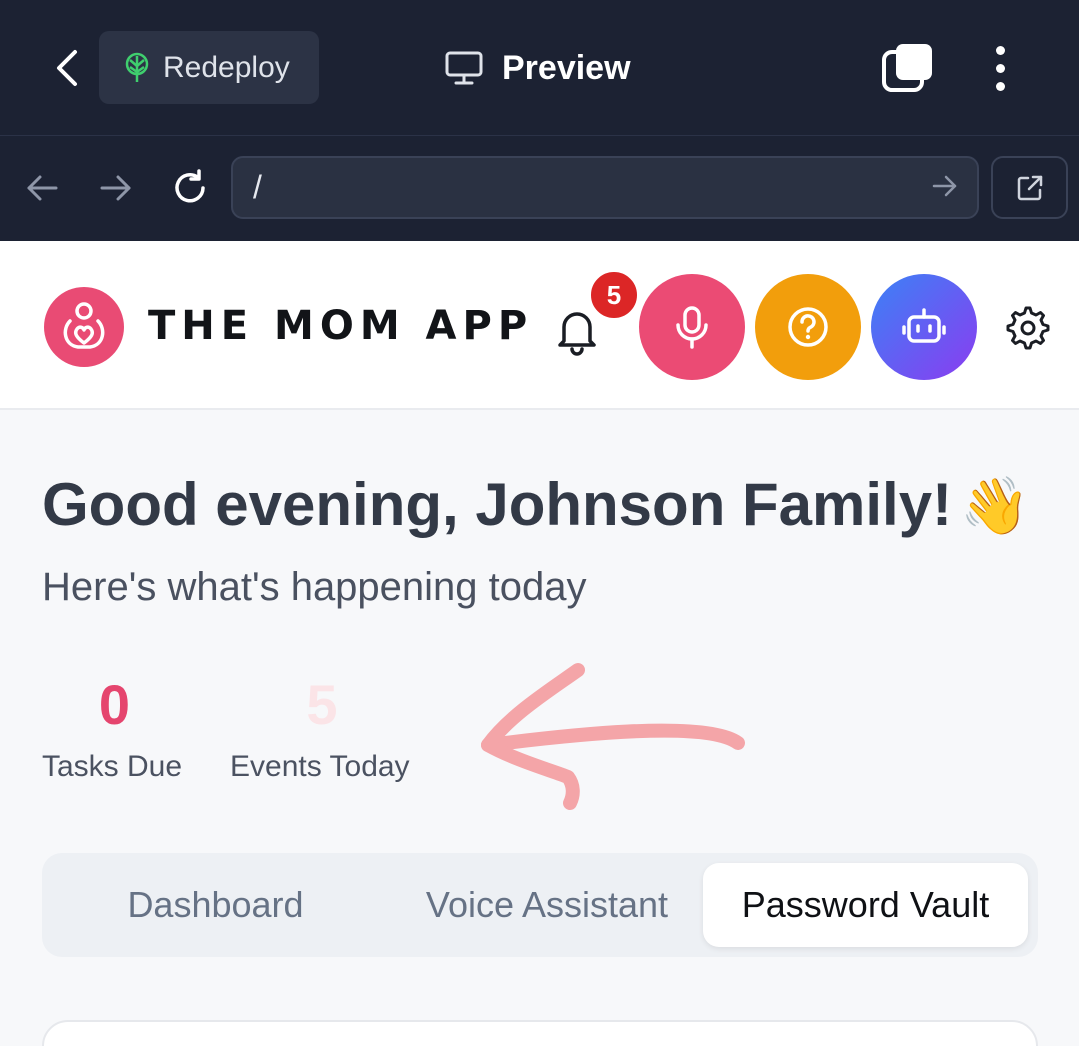  I want to click on monitor-icon, so click(464, 68).